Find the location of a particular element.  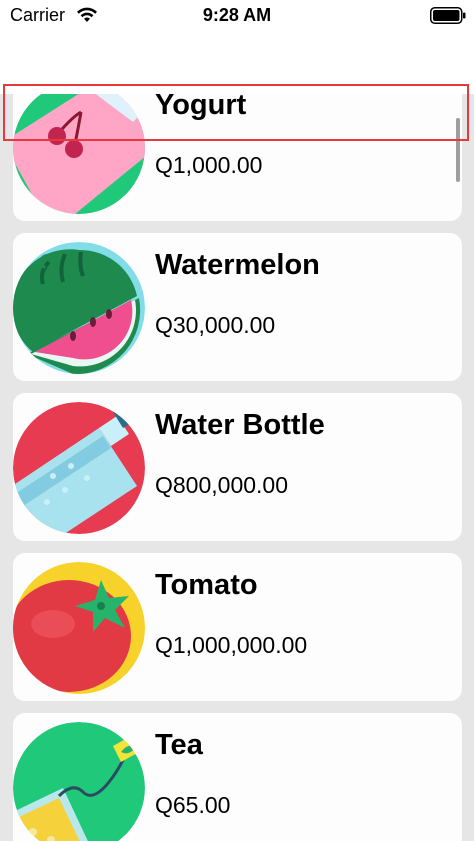

product-card-yogurt: Yogurt Q1,000.00 is located at coordinates (237, 157).